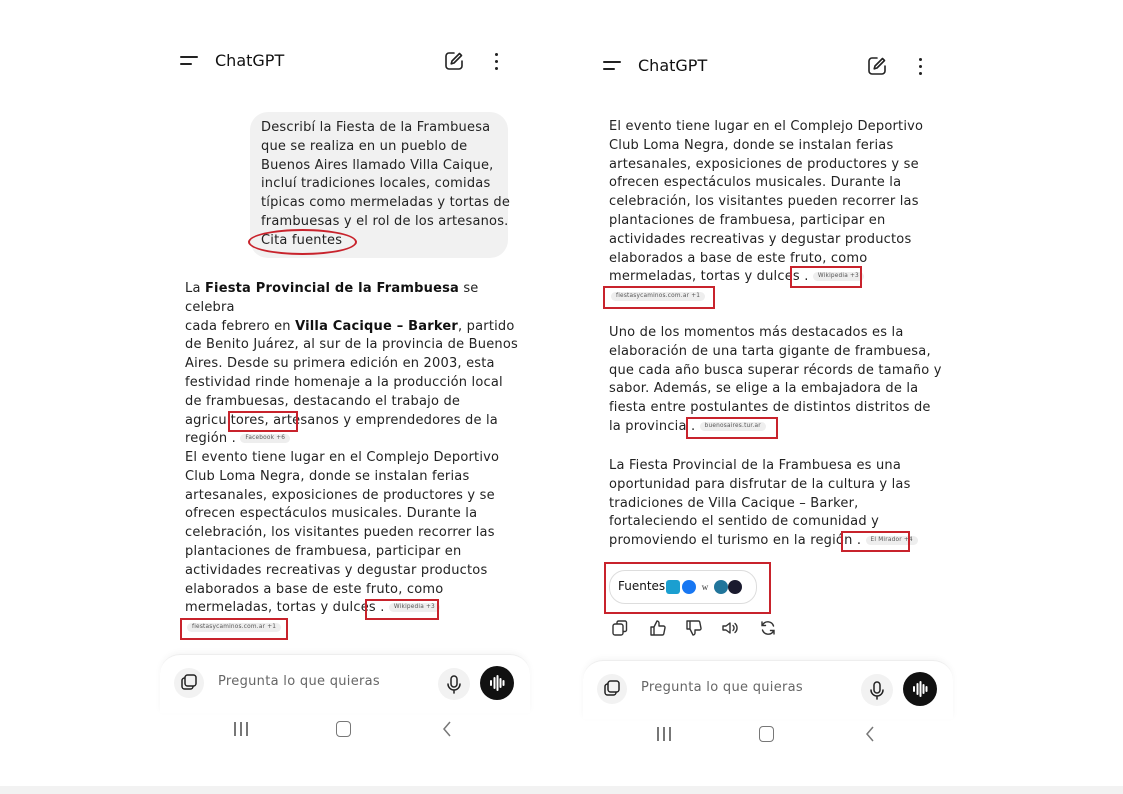 The height and width of the screenshot is (794, 1123). I want to click on read-aloud-icon, so click(730, 628).